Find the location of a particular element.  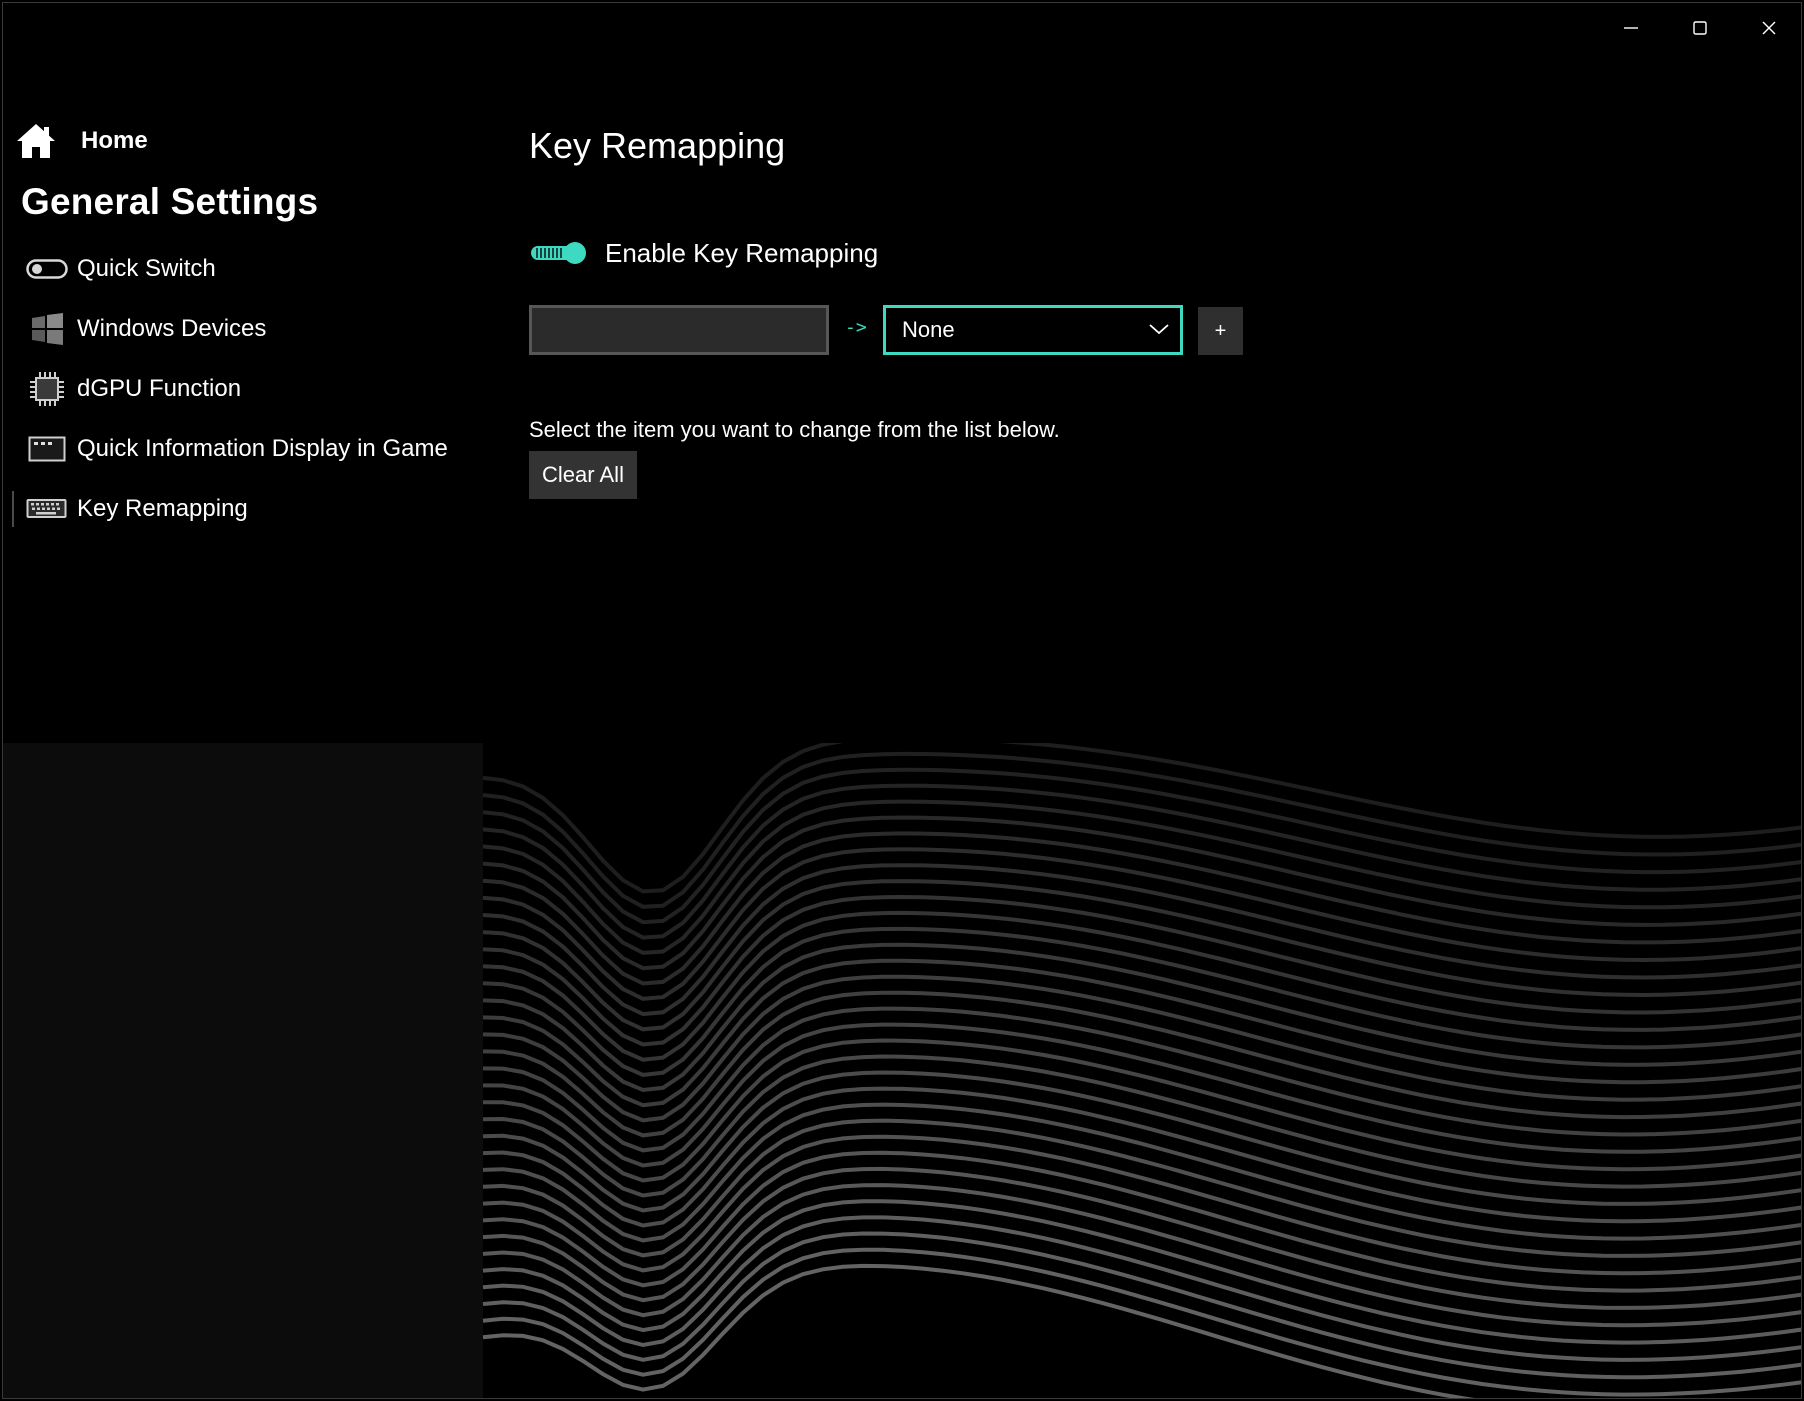

maximize-button is located at coordinates (1699, 28).